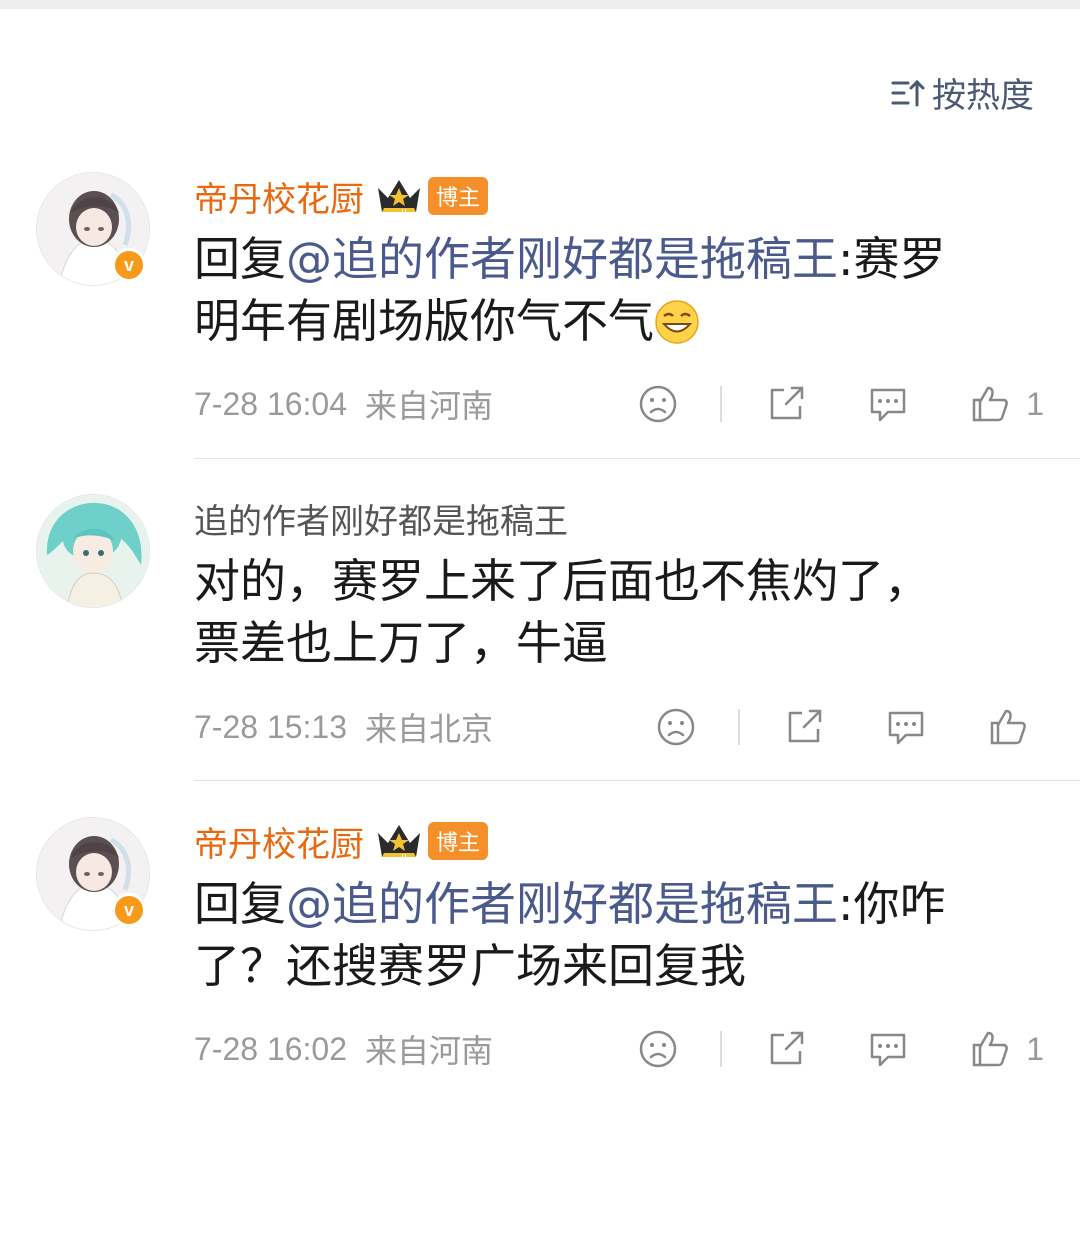 The image size is (1080, 1235). What do you see at coordinates (614, 290) in the screenshot?
I see `comment-text: 回复@追的作者刚好都是拖稿王:赛罗 明年有剧场版你气不气` at bounding box center [614, 290].